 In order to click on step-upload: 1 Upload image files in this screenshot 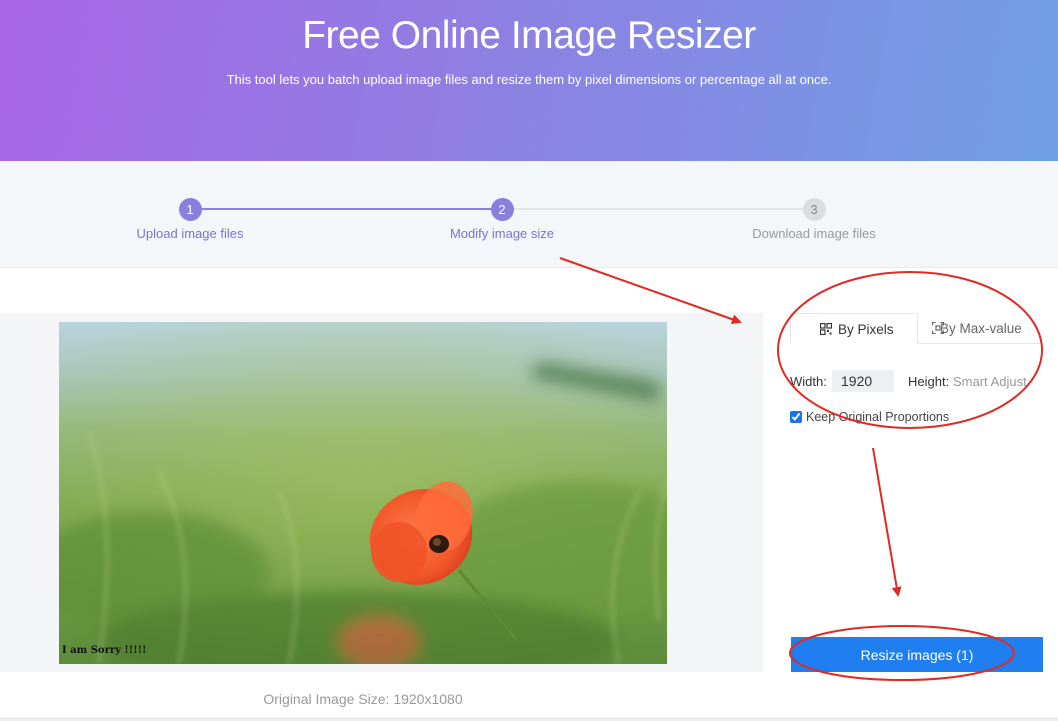, I will do `click(190, 219)`.